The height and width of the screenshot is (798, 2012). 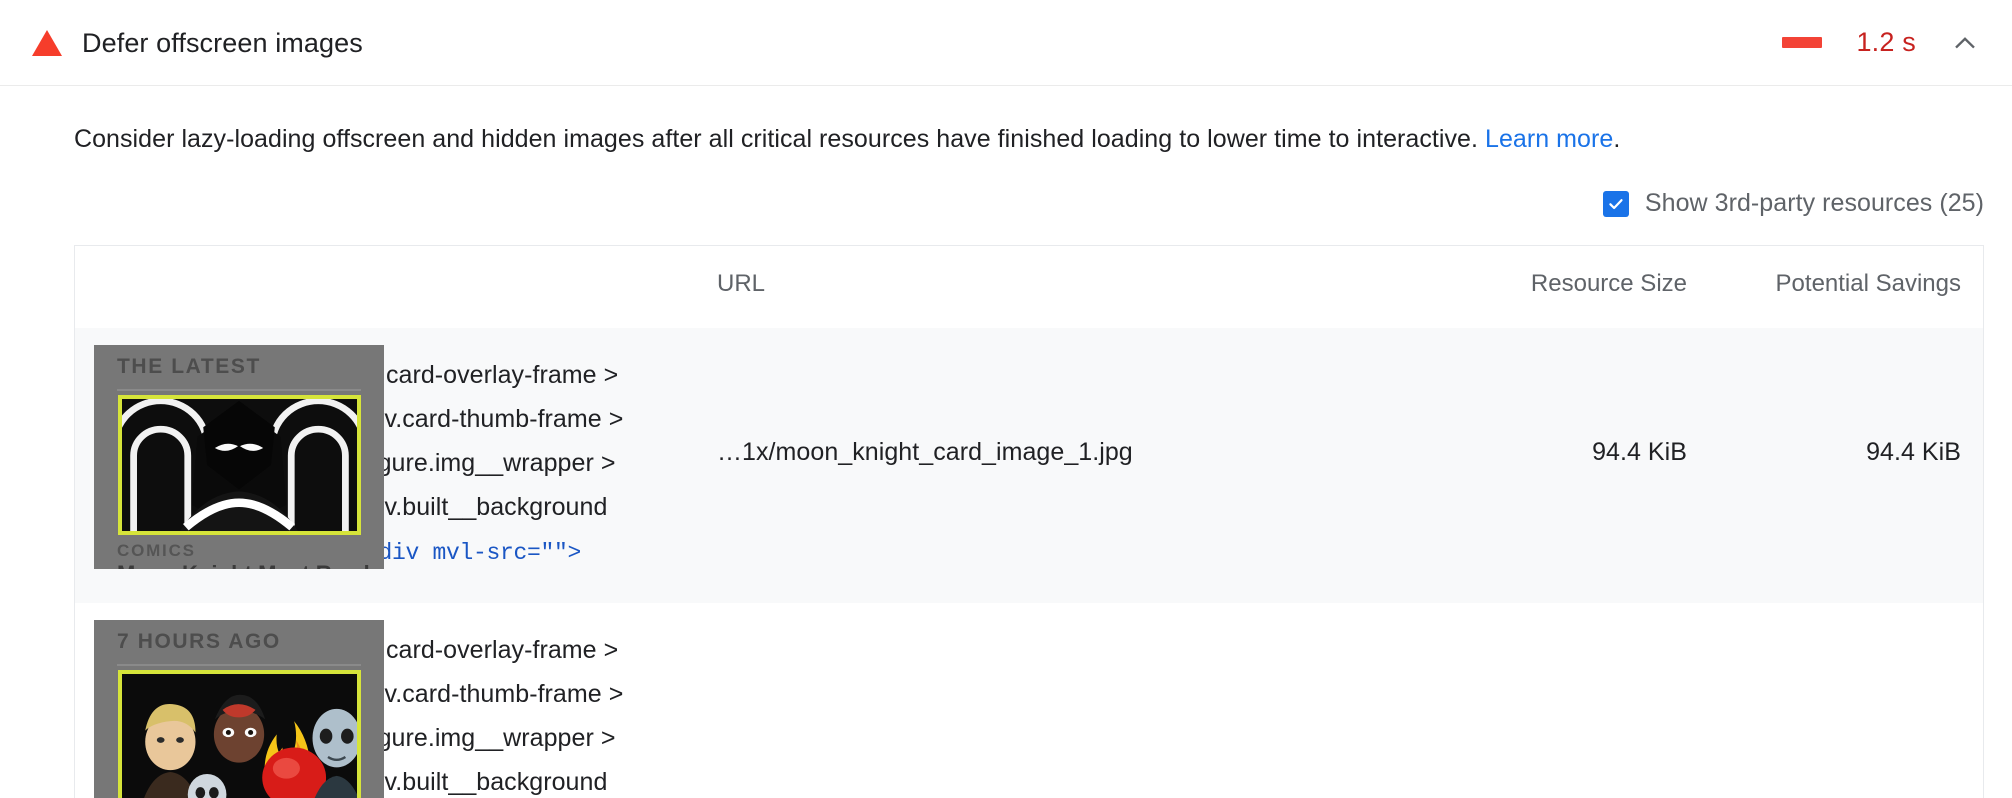 I want to click on row-resource-size-cell: 94.4 KiB, so click(x=1639, y=452).